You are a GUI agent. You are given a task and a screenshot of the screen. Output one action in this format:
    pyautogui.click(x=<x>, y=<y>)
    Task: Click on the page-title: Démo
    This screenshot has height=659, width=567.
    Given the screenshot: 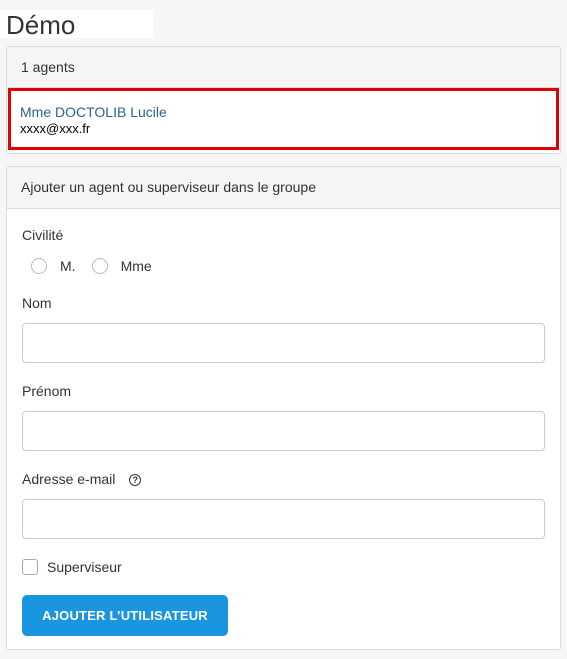 What is the action you would take?
    pyautogui.click(x=41, y=25)
    